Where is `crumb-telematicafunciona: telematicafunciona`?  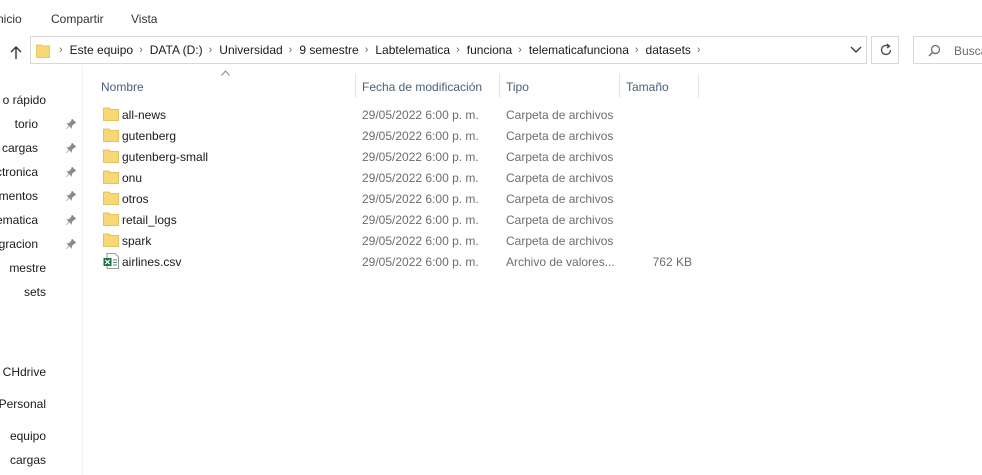
crumb-telematicafunciona: telematicafunciona is located at coordinates (579, 50).